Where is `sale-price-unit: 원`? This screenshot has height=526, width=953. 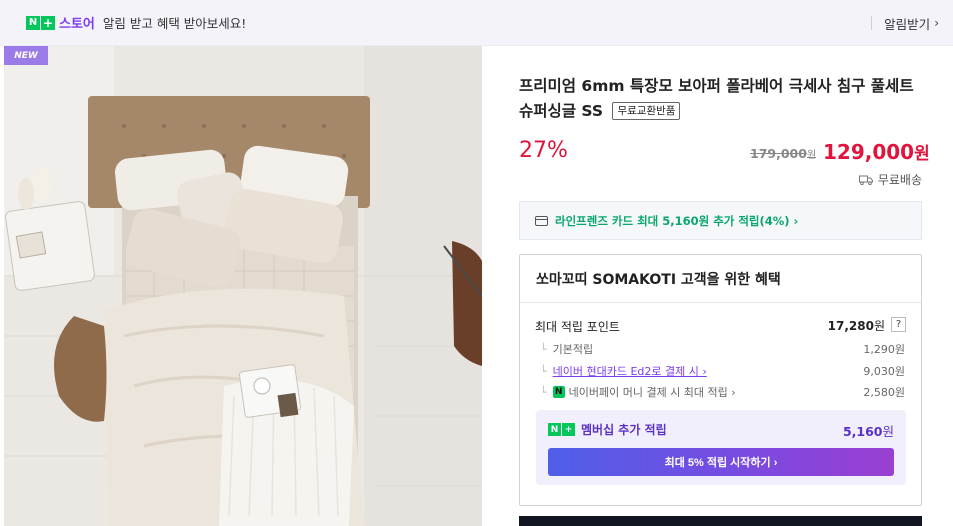
sale-price-unit: 원 is located at coordinates (922, 154).